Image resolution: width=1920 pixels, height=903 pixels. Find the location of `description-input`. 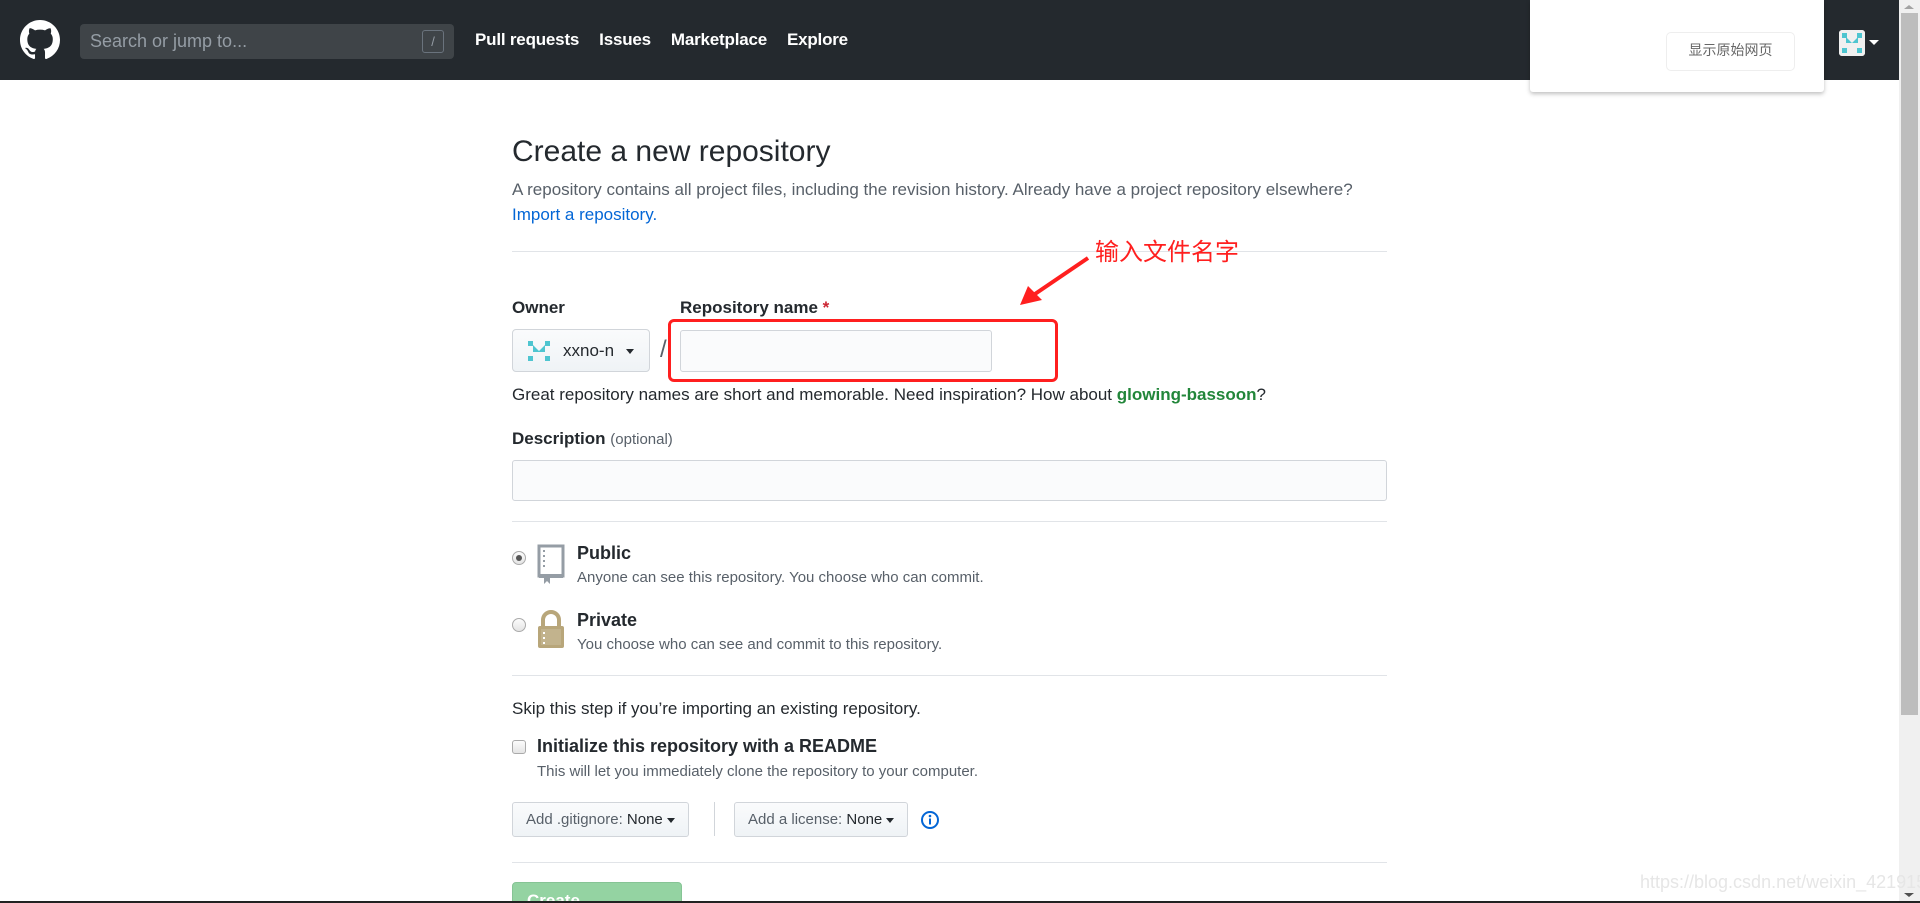

description-input is located at coordinates (949, 480).